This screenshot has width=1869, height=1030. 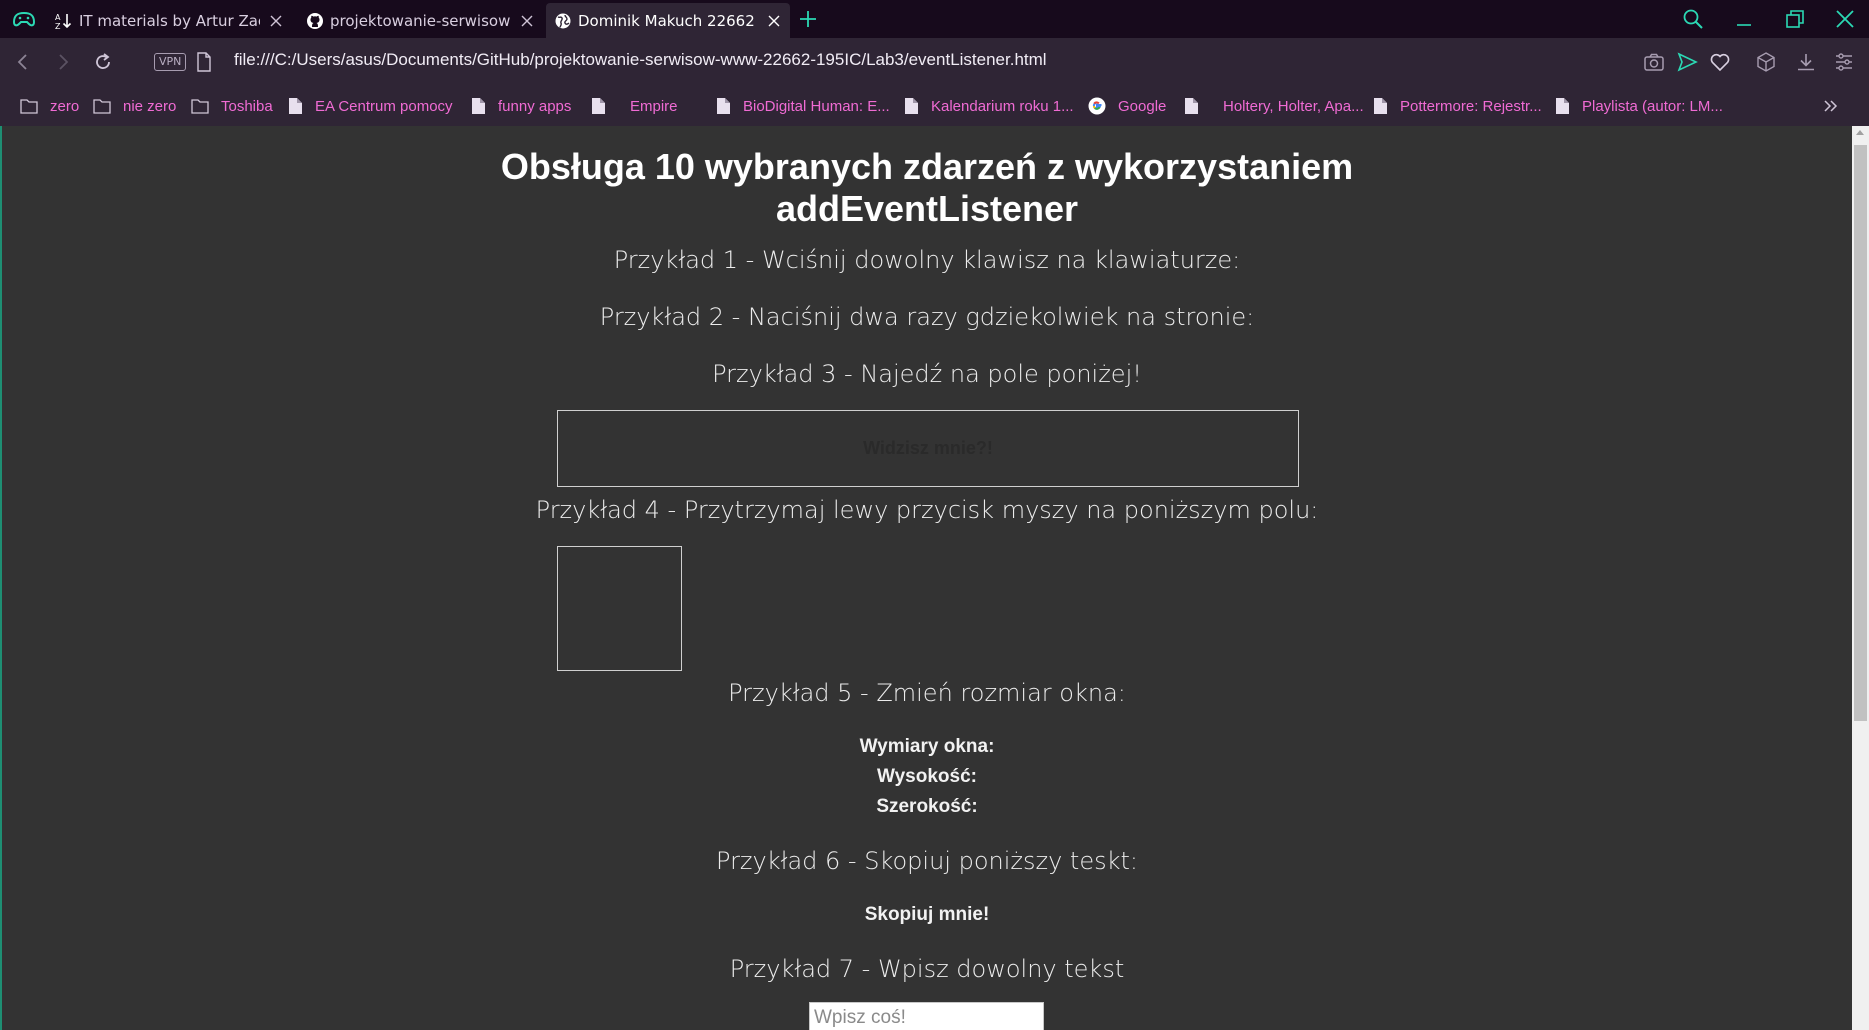 I want to click on text-input, so click(x=926, y=1016).